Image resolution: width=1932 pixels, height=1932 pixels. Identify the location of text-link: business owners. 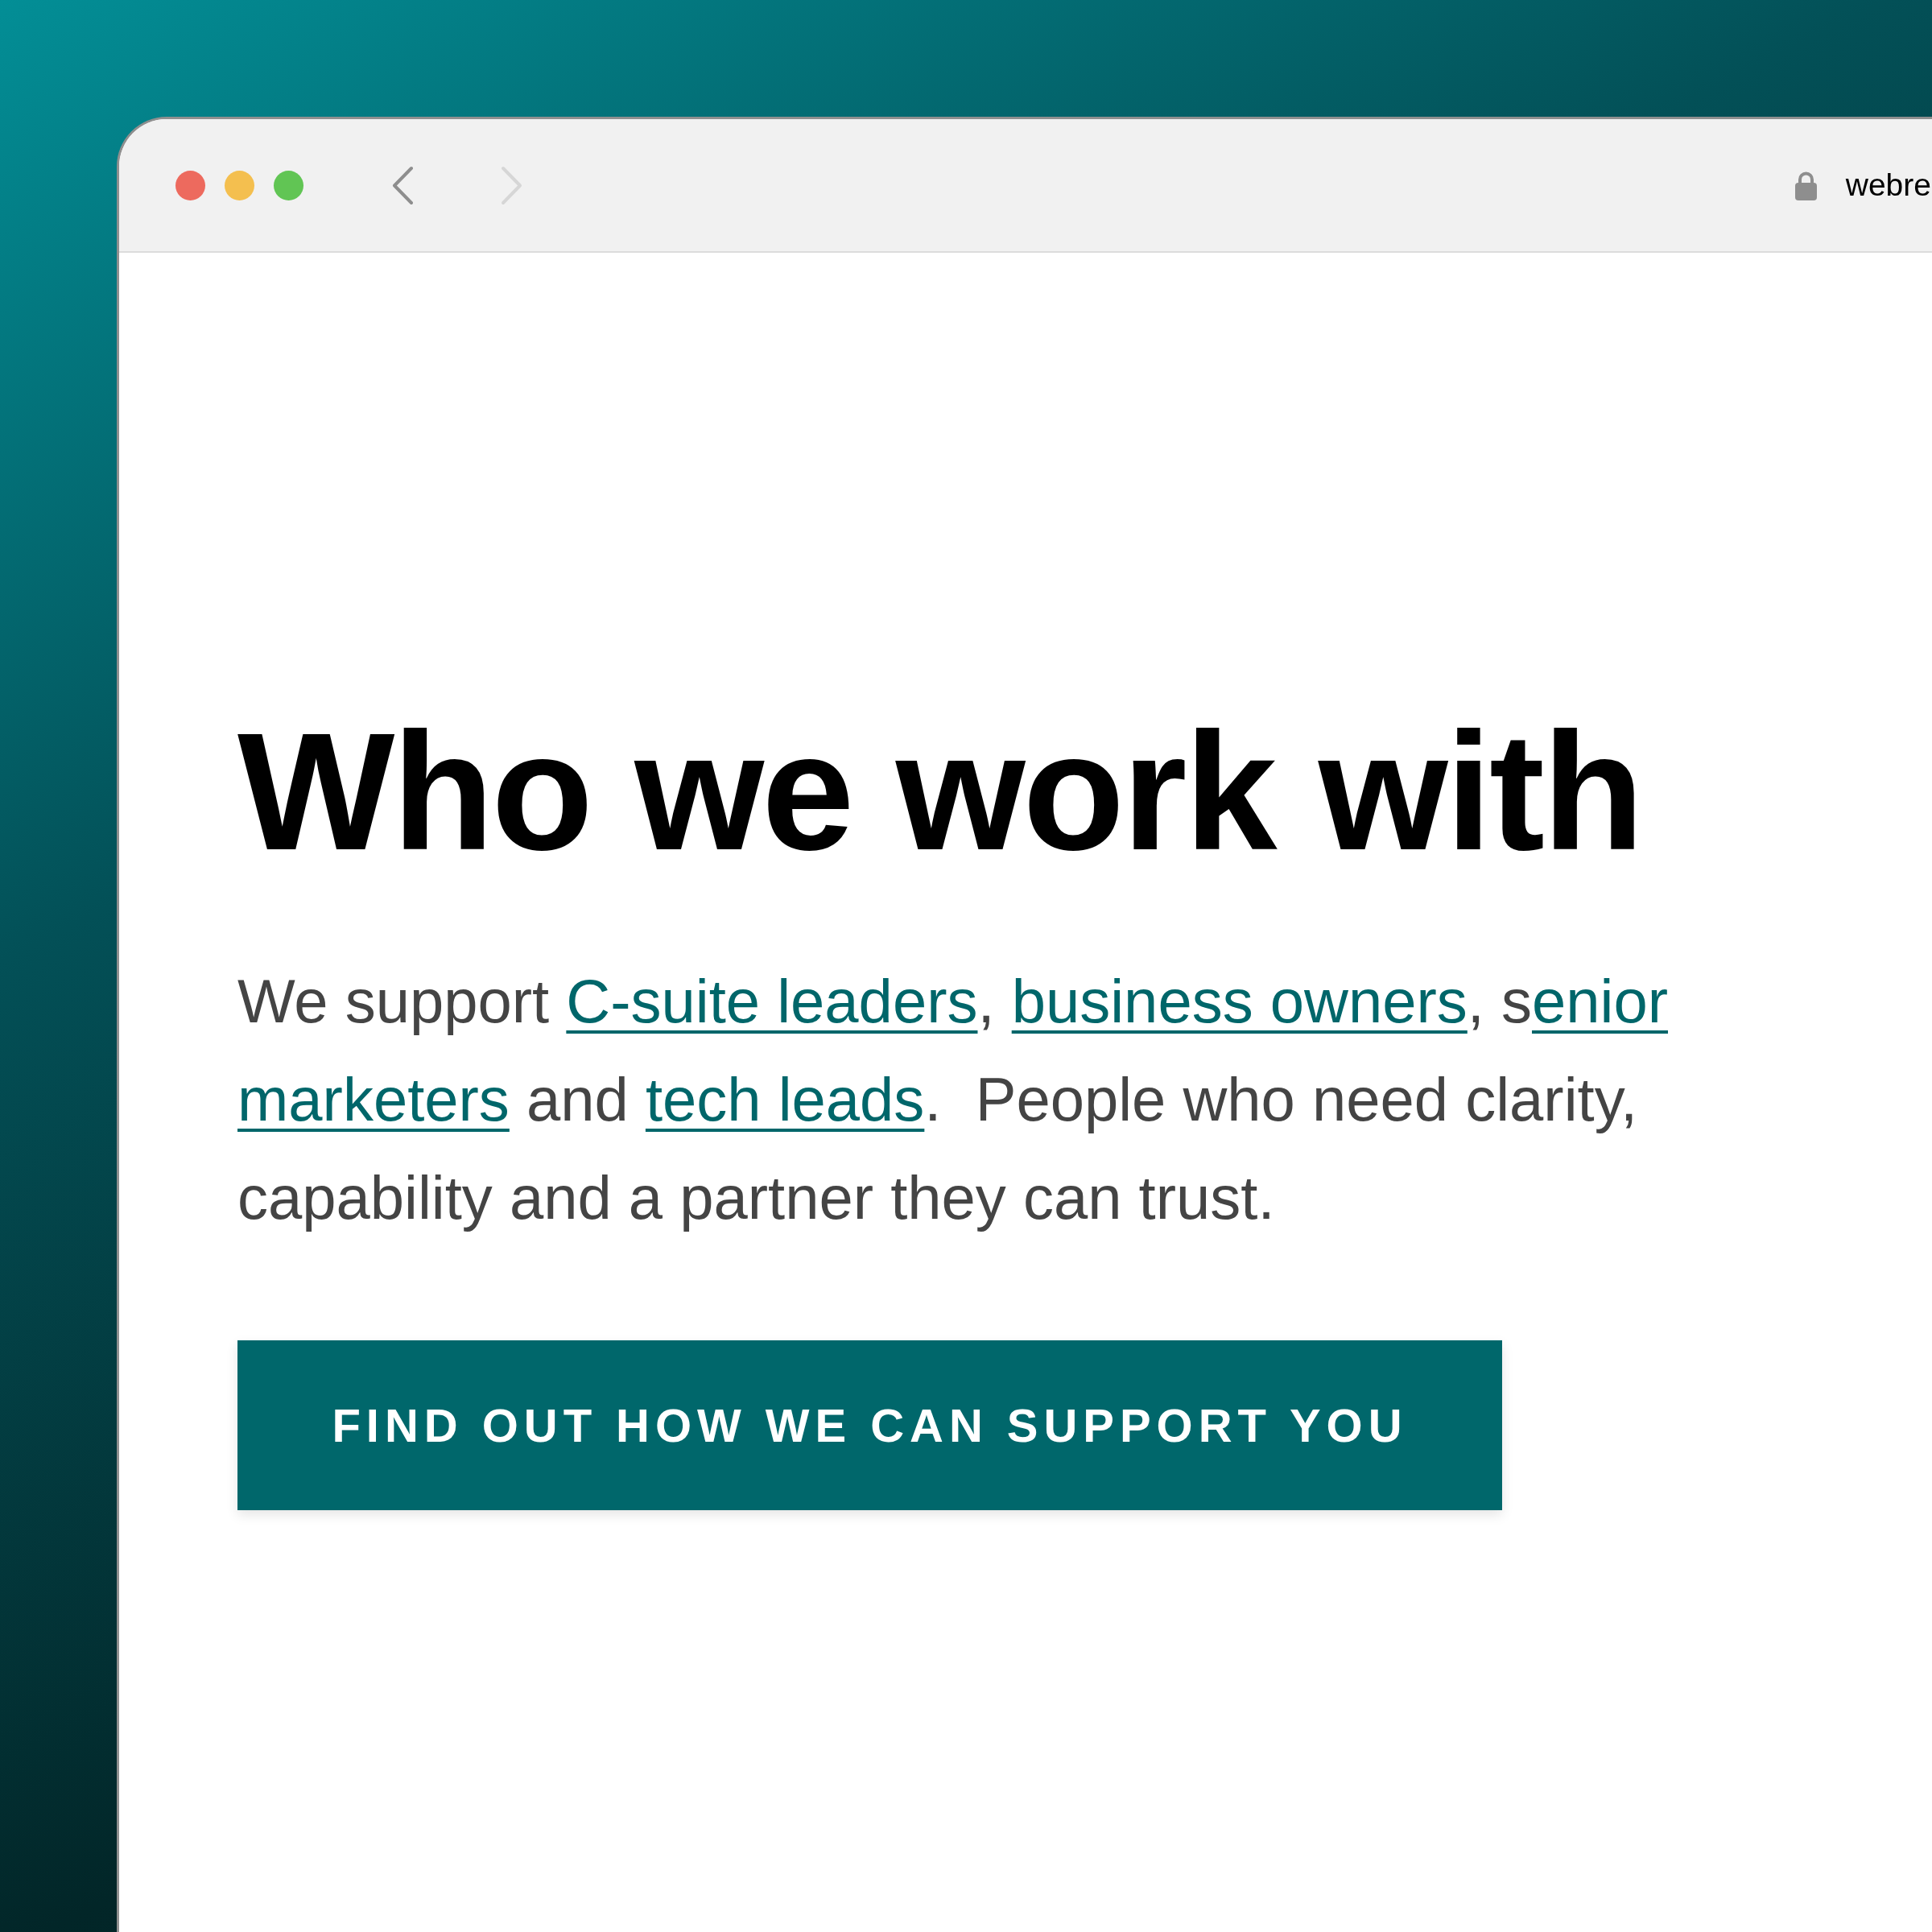
(1239, 1001).